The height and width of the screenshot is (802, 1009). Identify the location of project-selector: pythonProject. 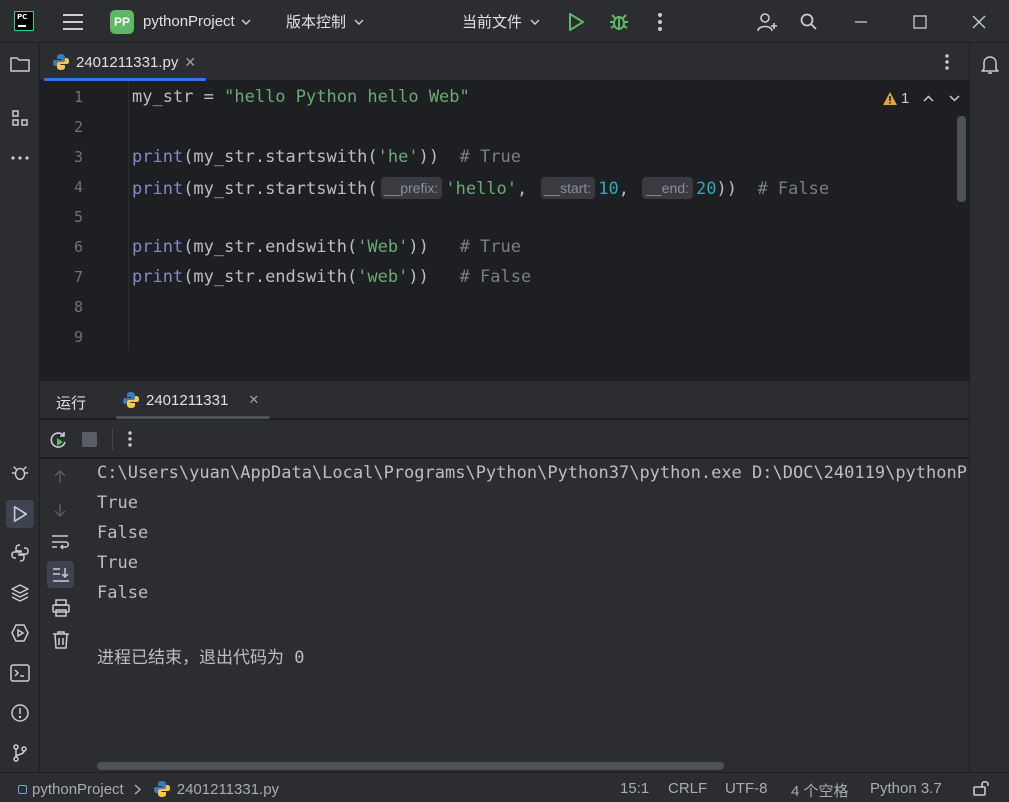
(197, 21).